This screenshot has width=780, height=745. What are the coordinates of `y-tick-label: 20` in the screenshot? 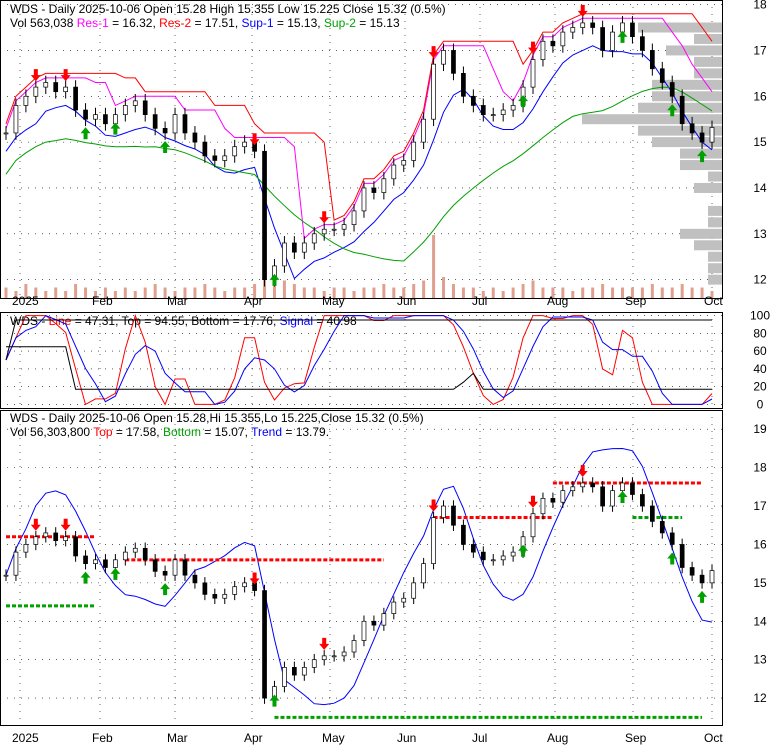 It's located at (760, 387).